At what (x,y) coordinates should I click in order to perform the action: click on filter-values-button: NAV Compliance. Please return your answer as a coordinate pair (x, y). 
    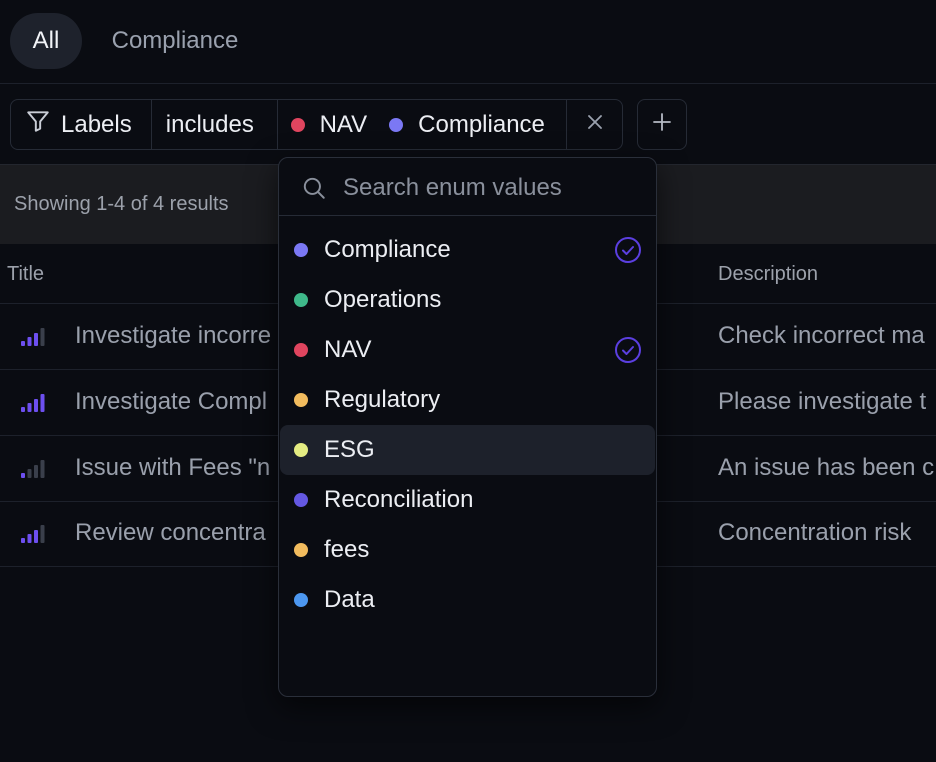
    Looking at the image, I should click on (423, 124).